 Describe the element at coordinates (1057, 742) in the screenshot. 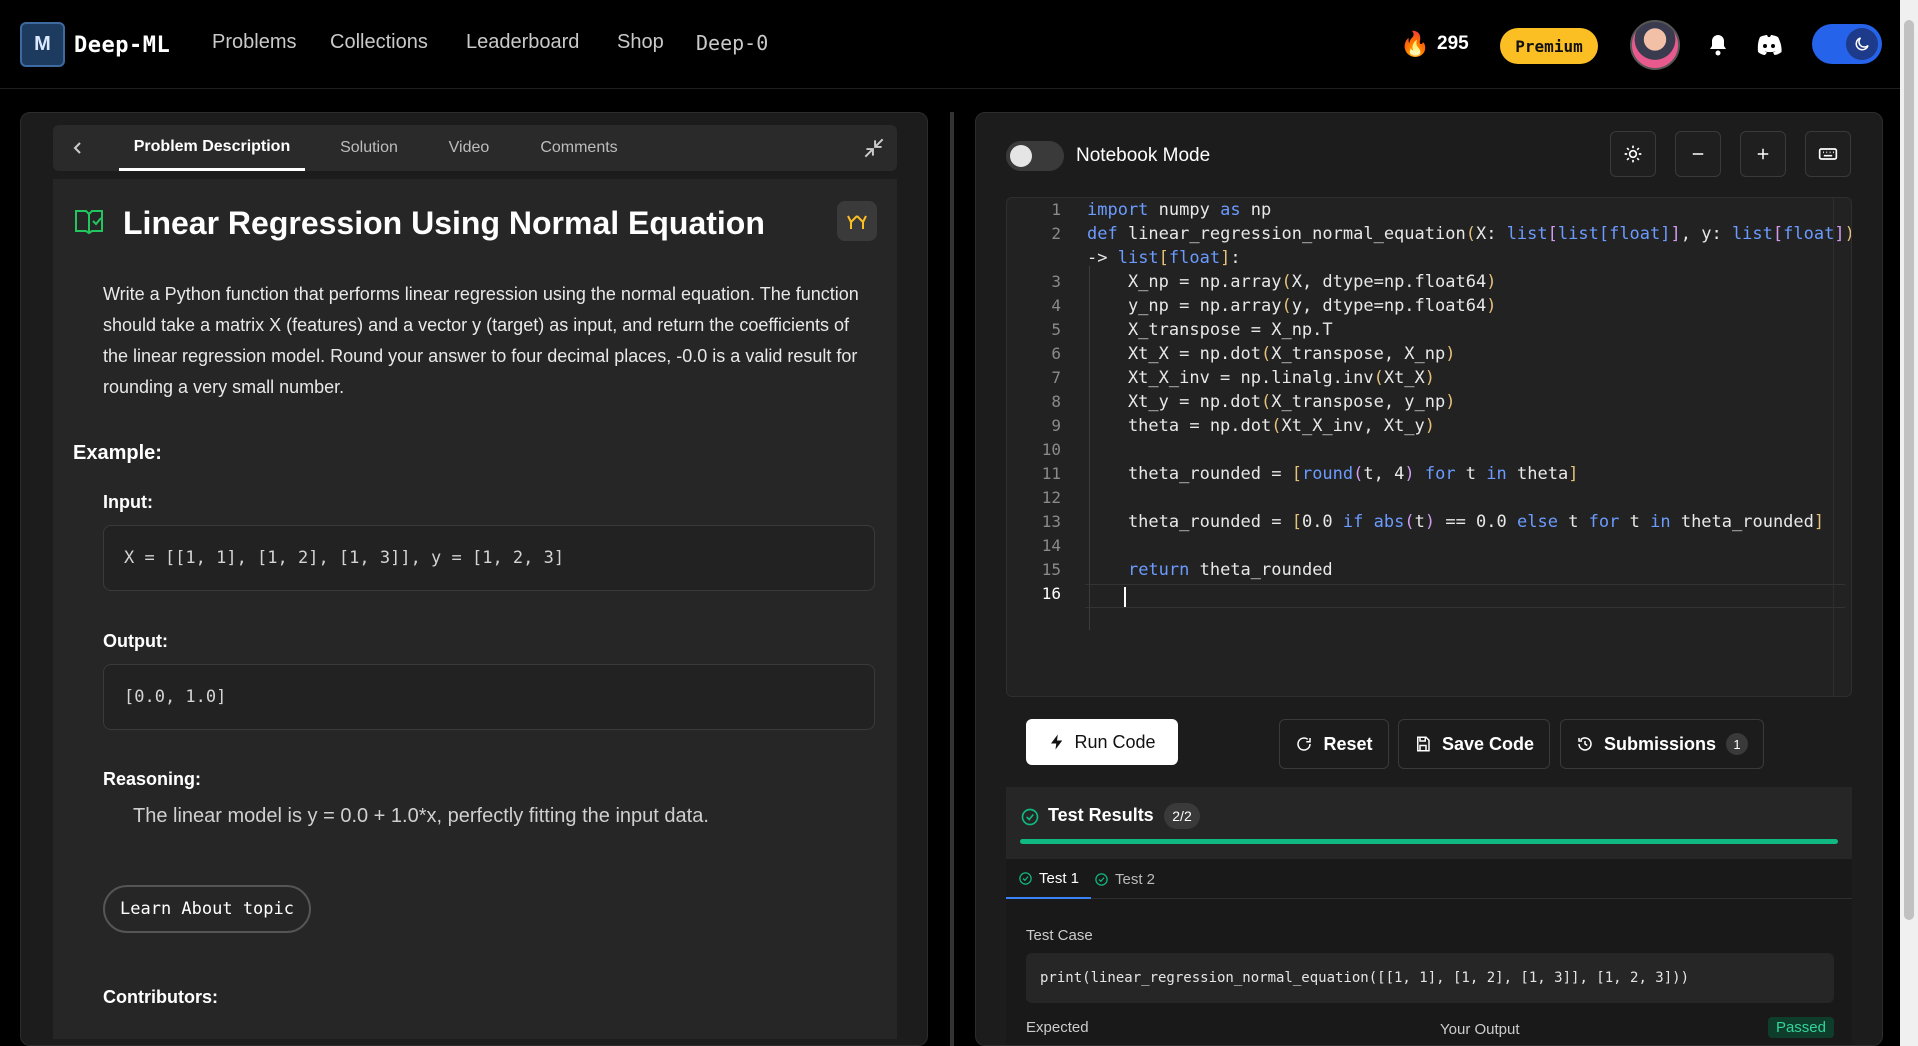

I see `lightning-icon` at that location.